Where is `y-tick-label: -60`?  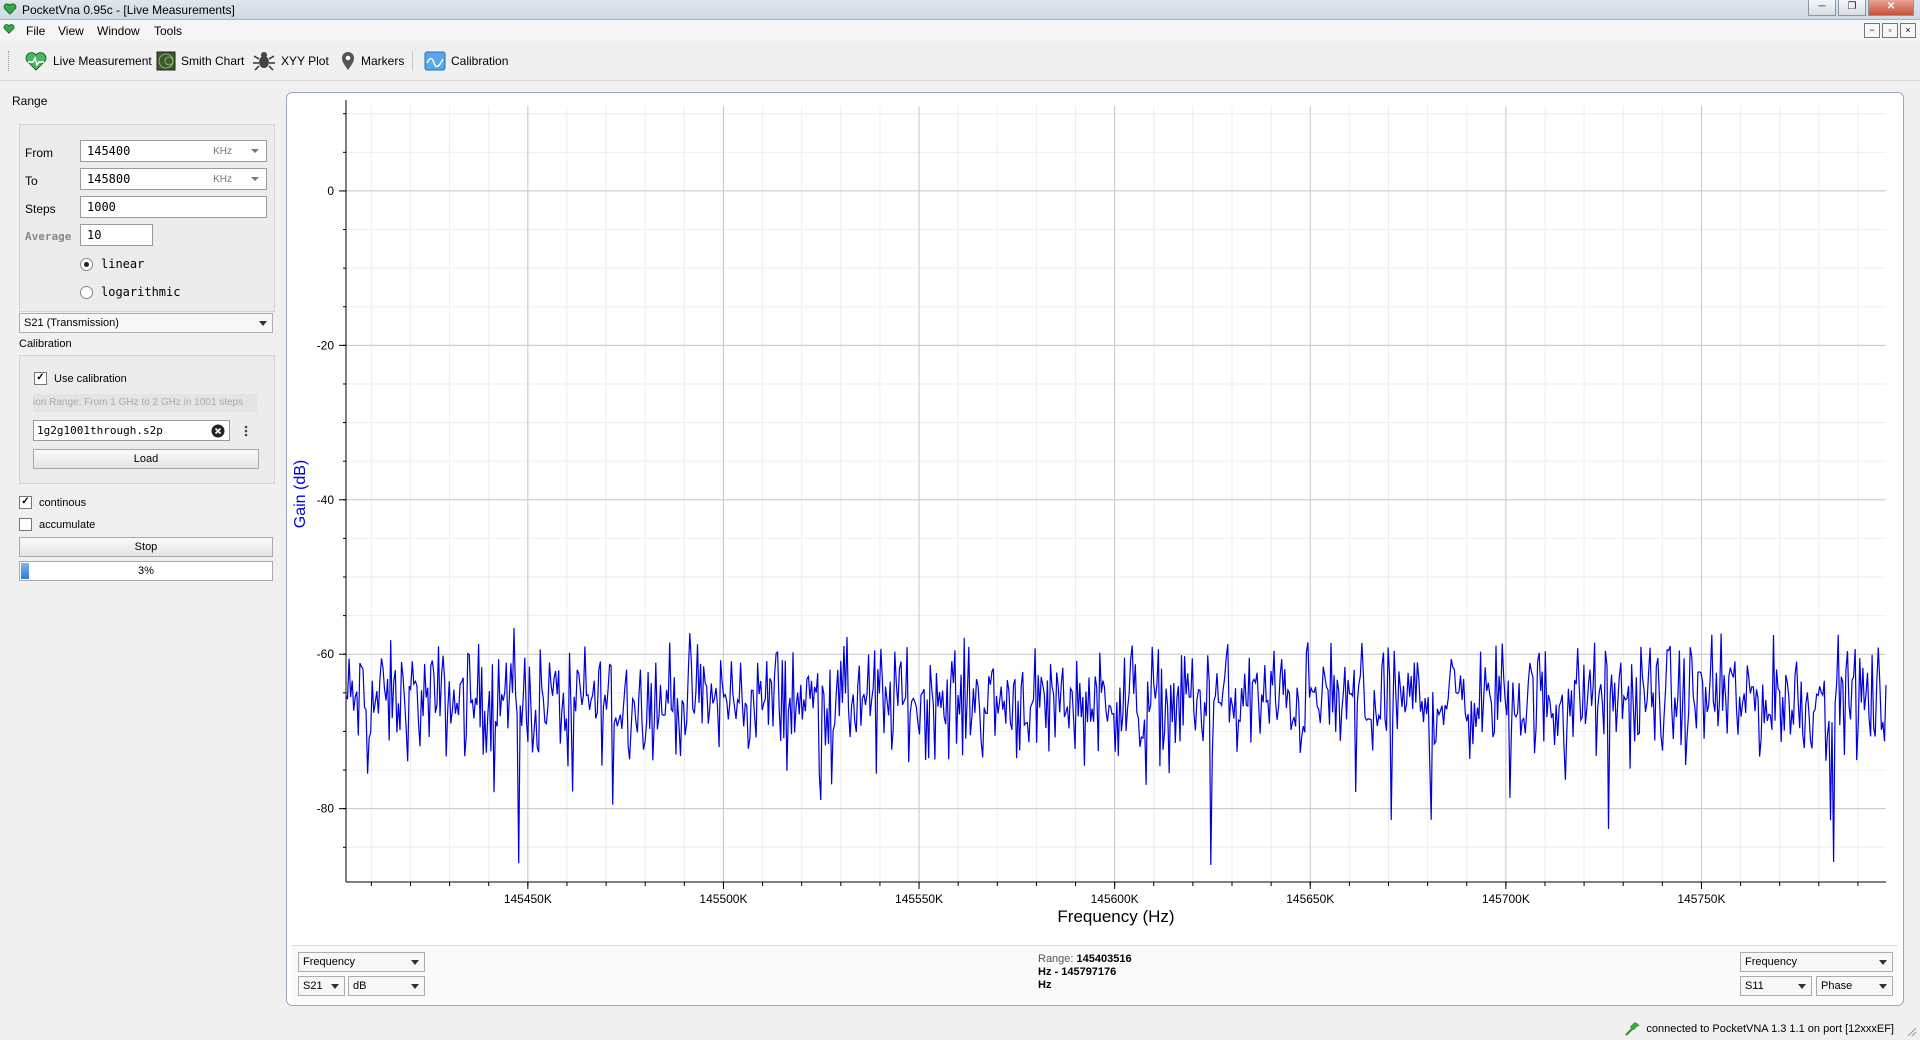
y-tick-label: -60 is located at coordinates (326, 654).